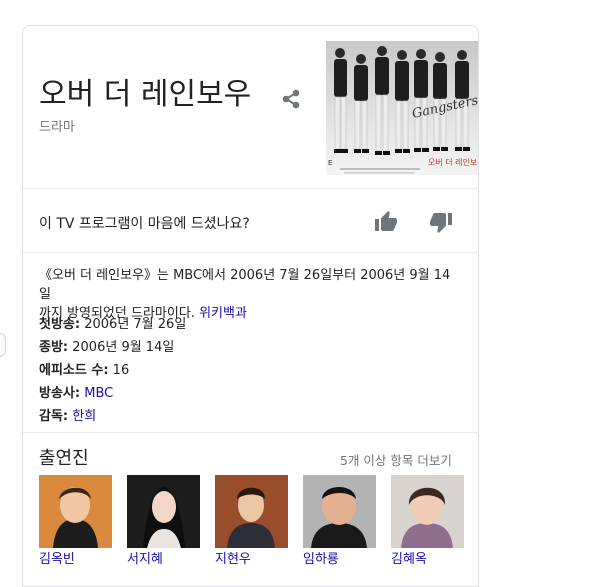 This screenshot has width=609, height=587. Describe the element at coordinates (453, 162) in the screenshot. I see `poster-logo-text: 오버 더 레인보우` at that location.